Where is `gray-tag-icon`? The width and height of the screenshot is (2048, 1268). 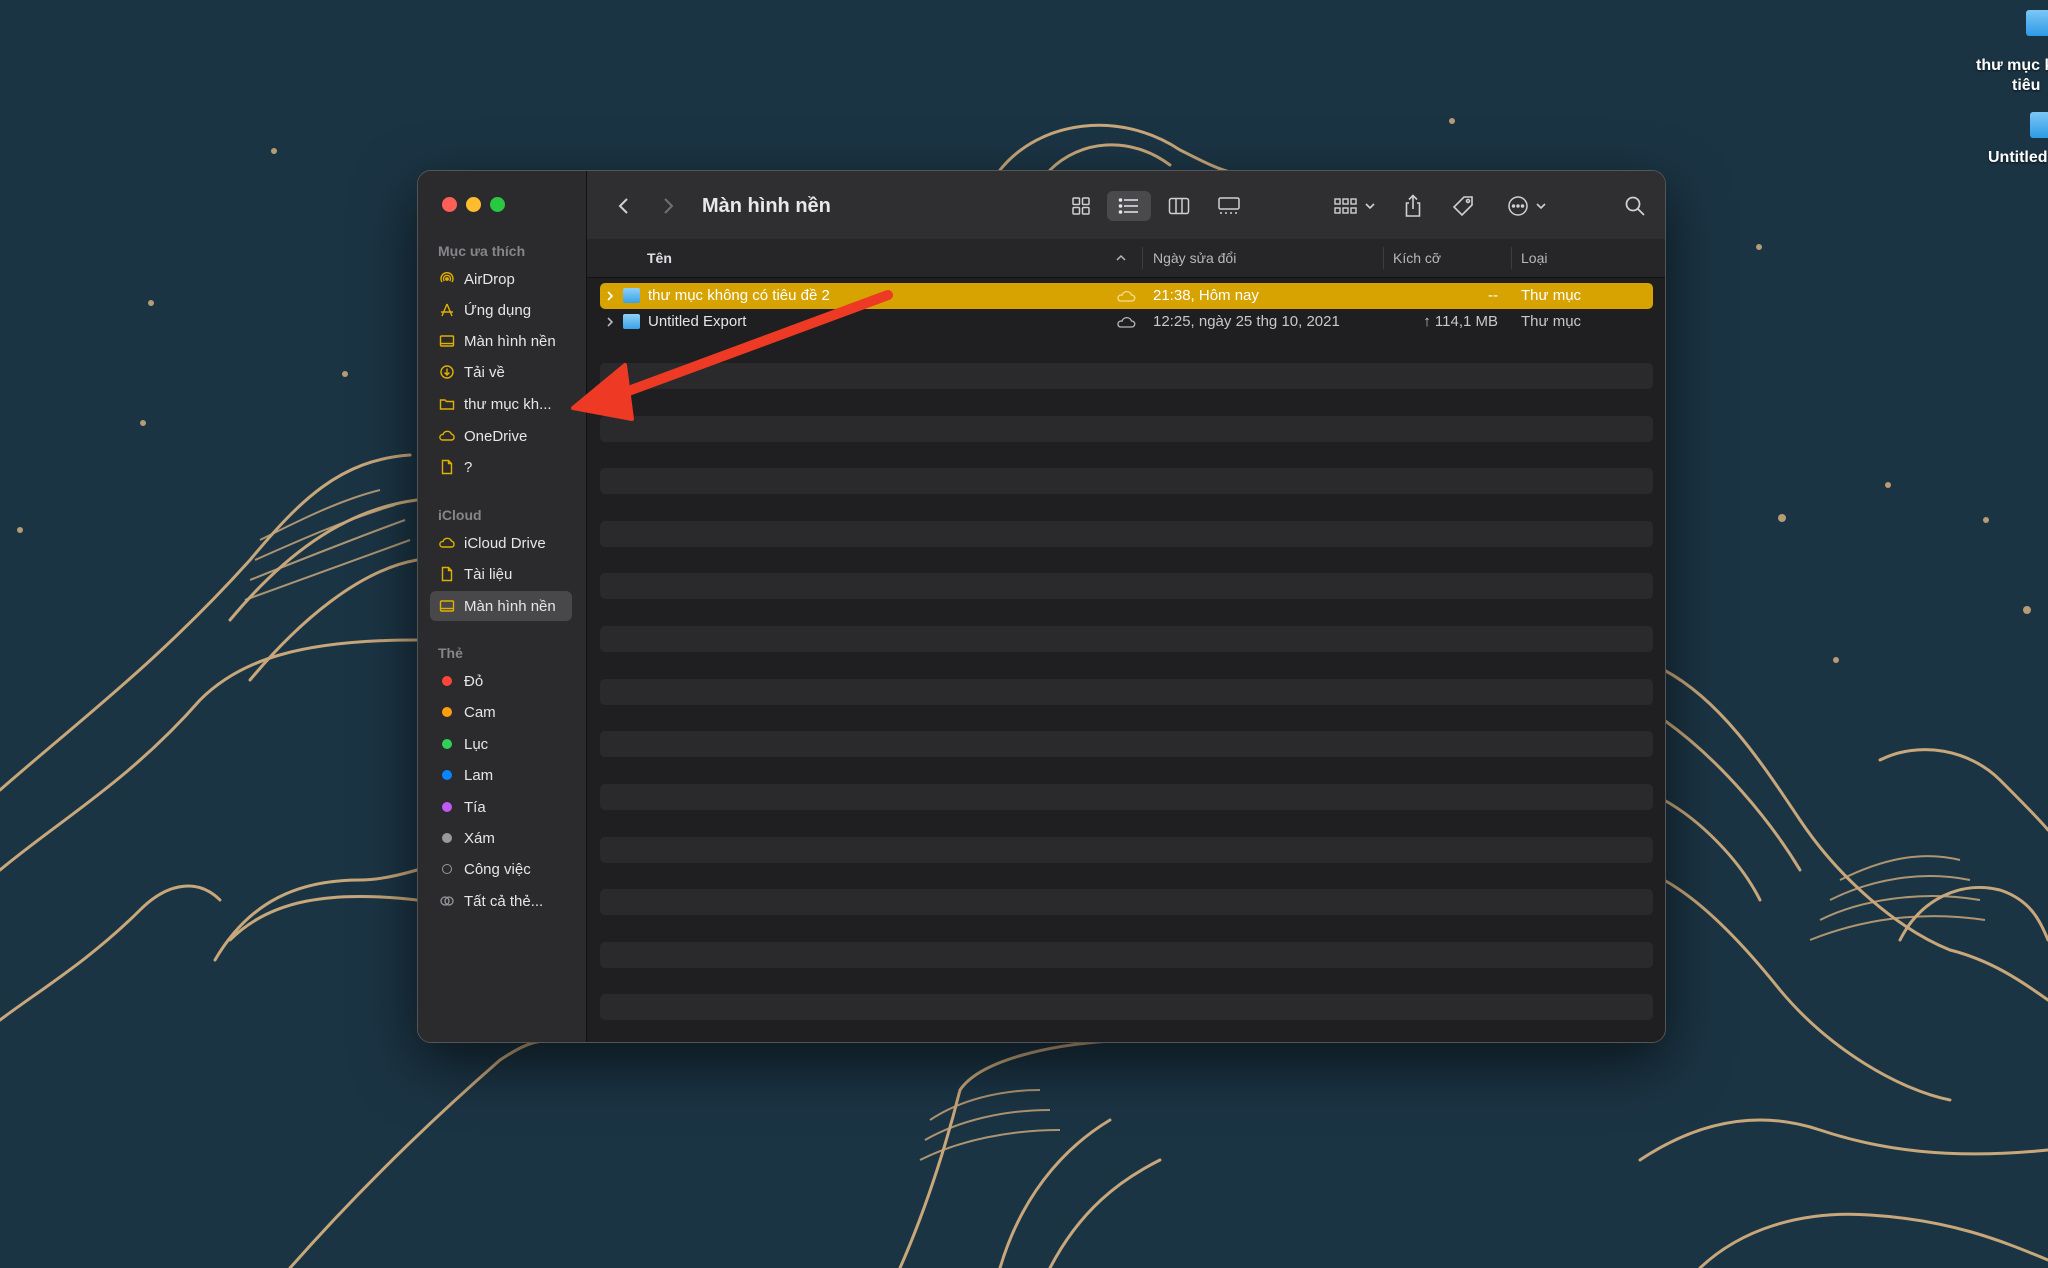
gray-tag-icon is located at coordinates (447, 838).